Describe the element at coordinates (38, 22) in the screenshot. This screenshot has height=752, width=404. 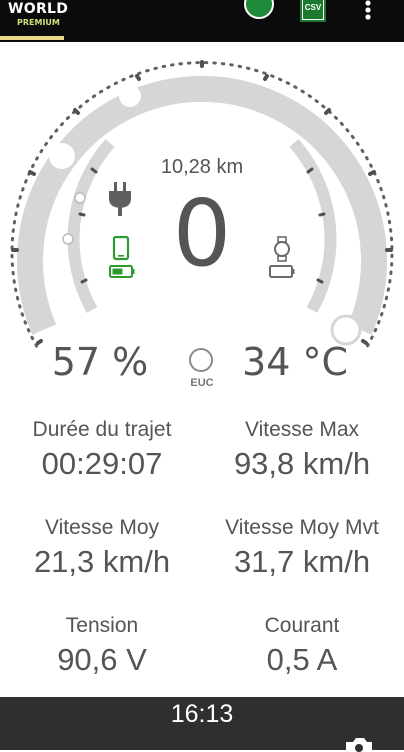
I see `brand-subtitle: PREMIUM` at that location.